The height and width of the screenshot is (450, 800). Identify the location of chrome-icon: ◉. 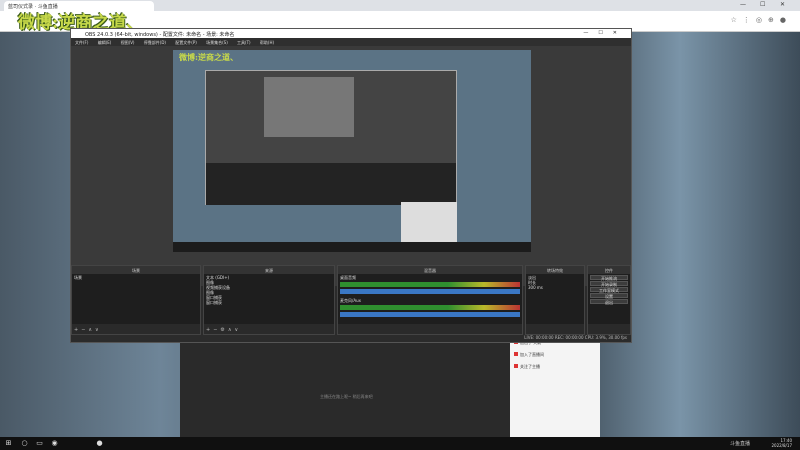
(54, 443).